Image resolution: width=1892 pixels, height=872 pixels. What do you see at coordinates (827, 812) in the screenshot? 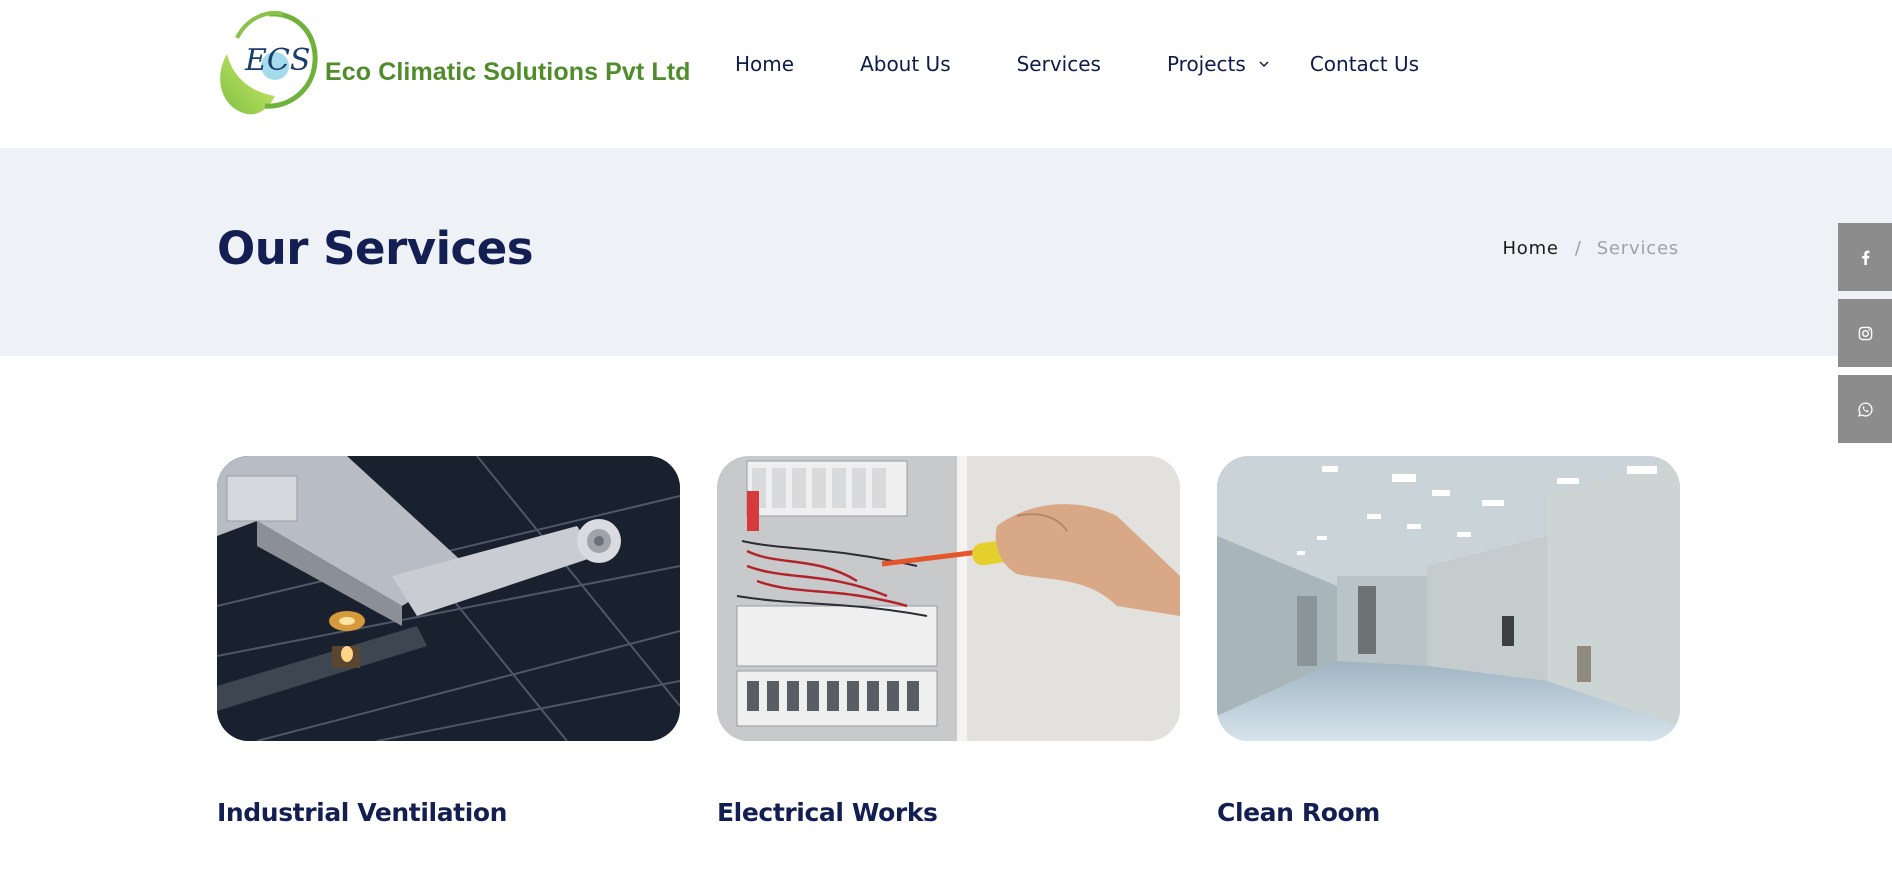
I see `service-title: Electrical Works` at bounding box center [827, 812].